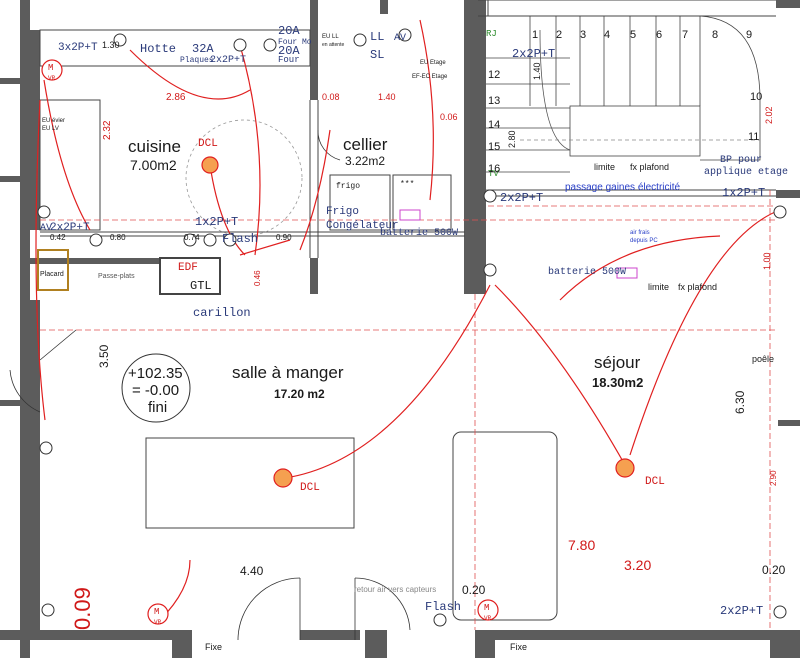 This screenshot has width=800, height=658. Describe the element at coordinates (213, 647) in the screenshot. I see `fixe-left-label: Fixe` at that location.